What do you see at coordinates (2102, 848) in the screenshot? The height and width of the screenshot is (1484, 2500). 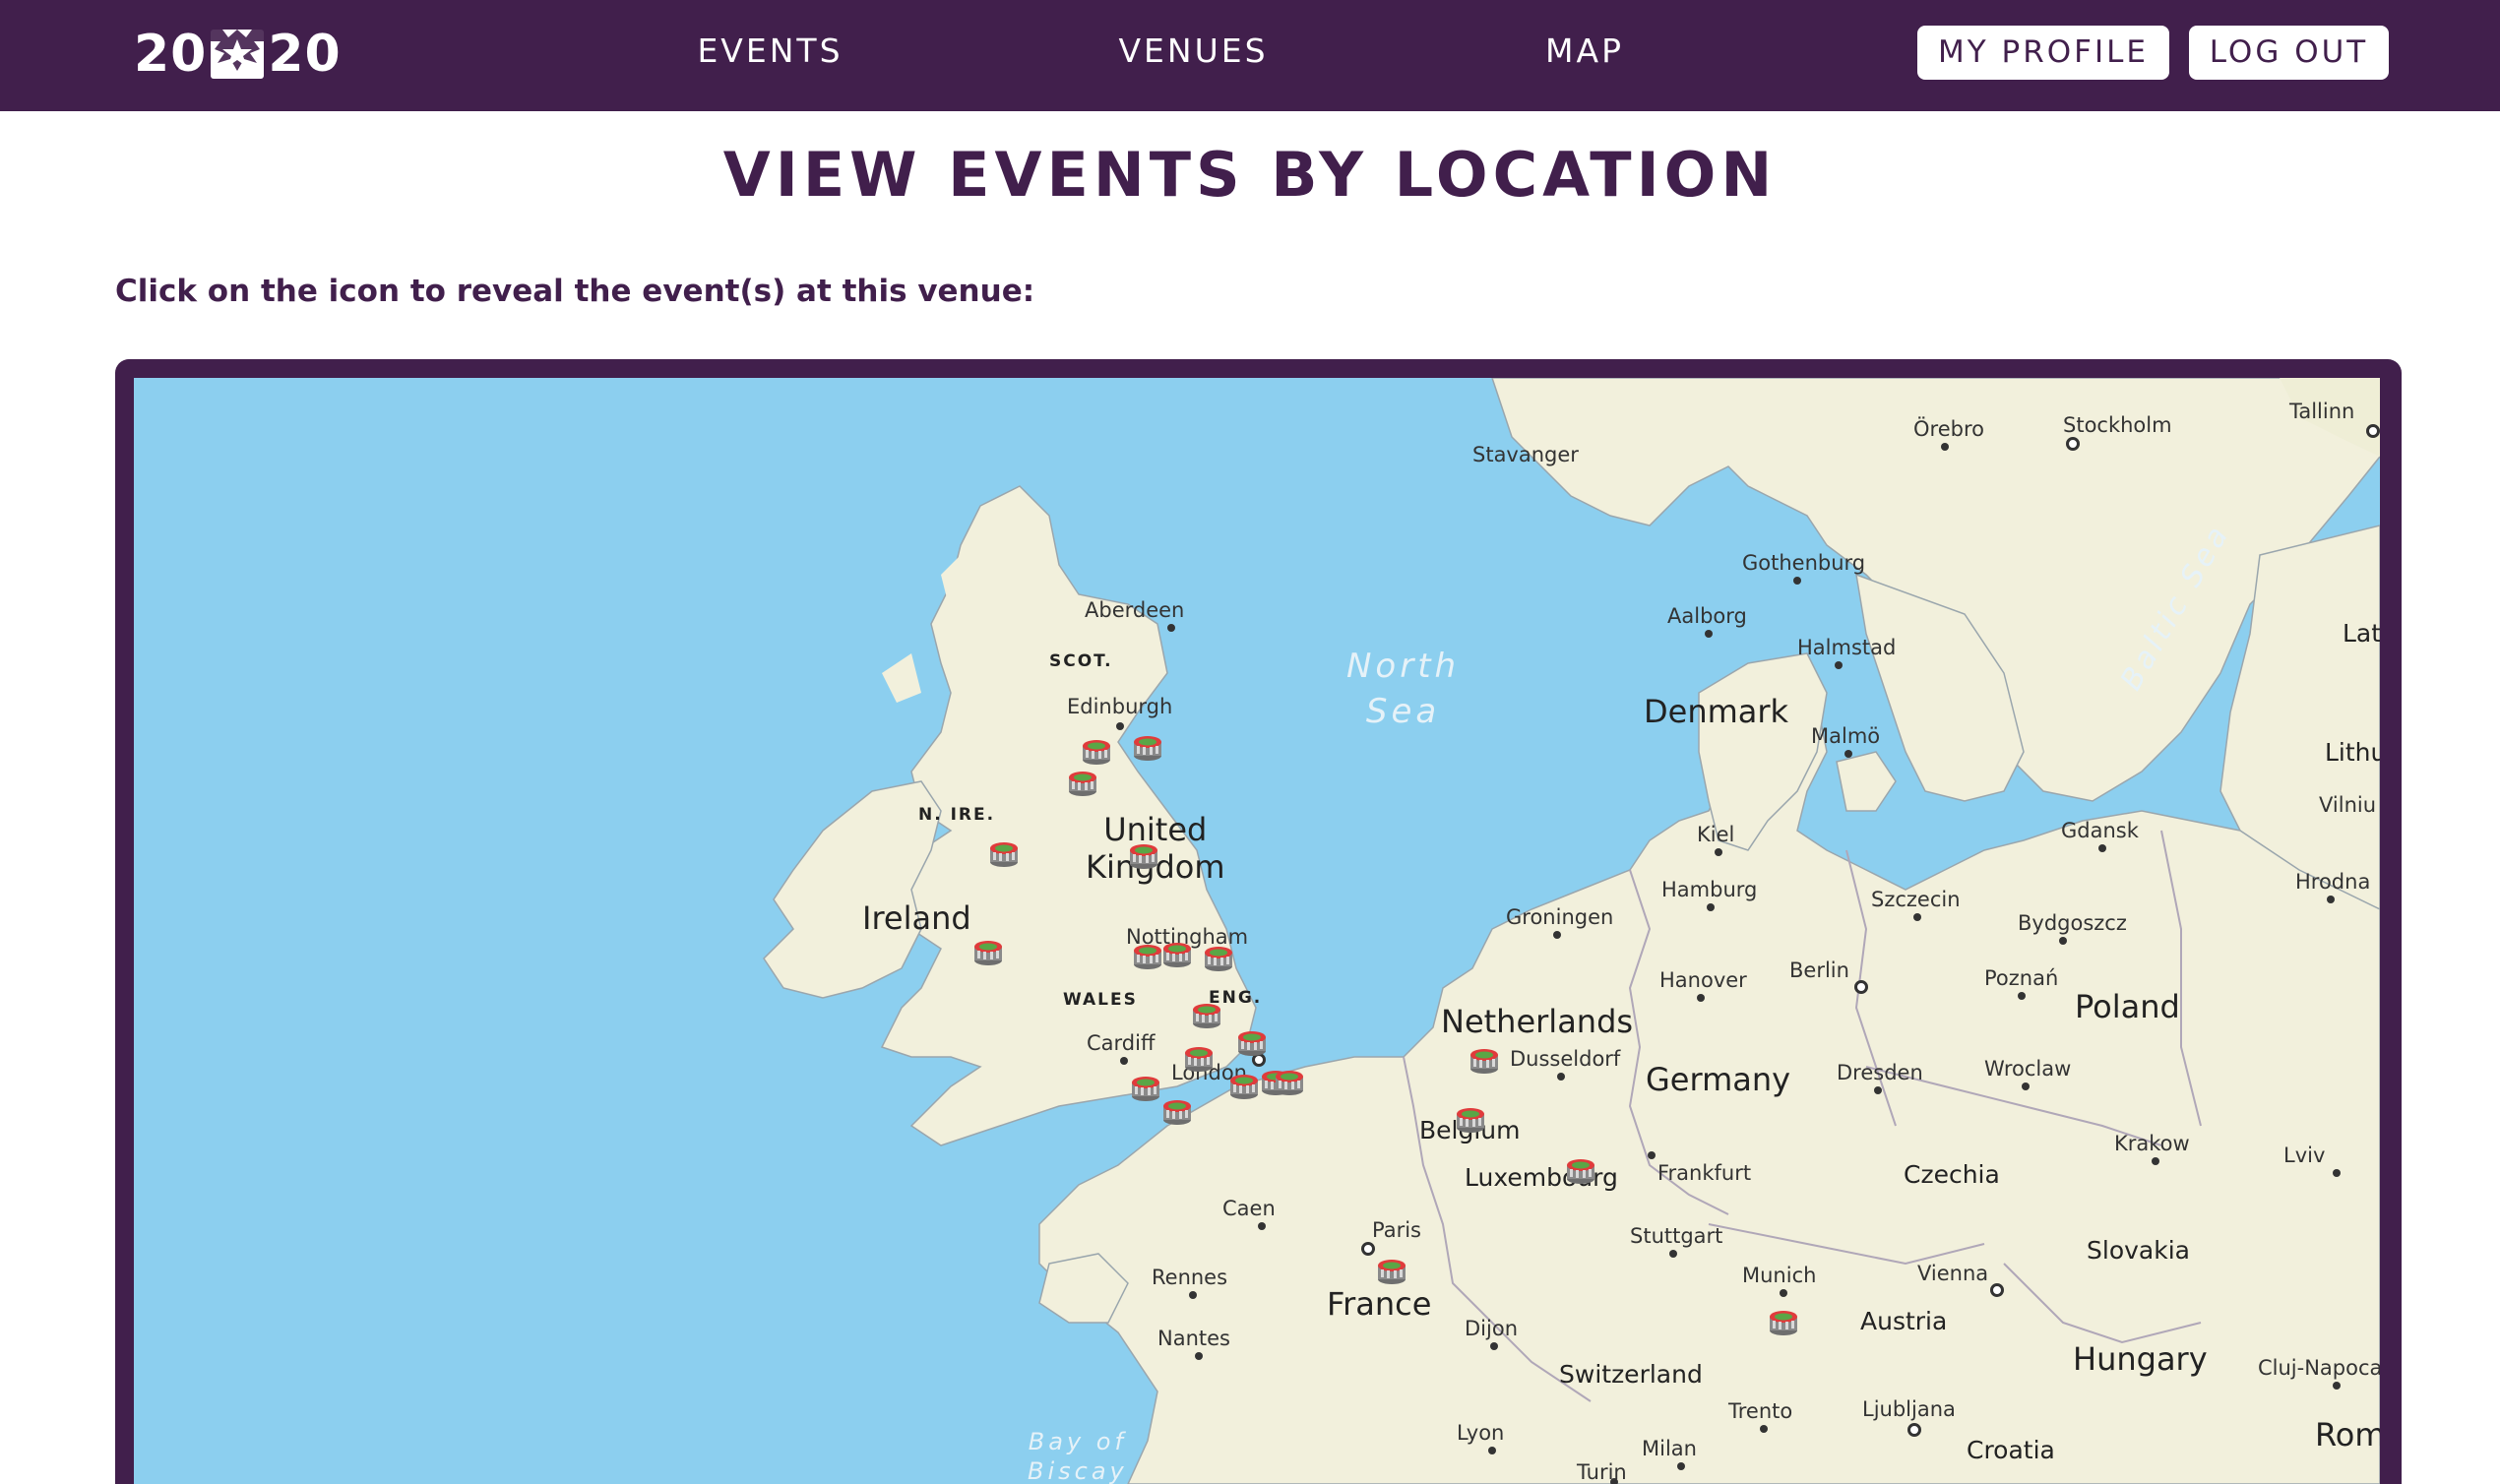 I see `city-dot-gdansk` at bounding box center [2102, 848].